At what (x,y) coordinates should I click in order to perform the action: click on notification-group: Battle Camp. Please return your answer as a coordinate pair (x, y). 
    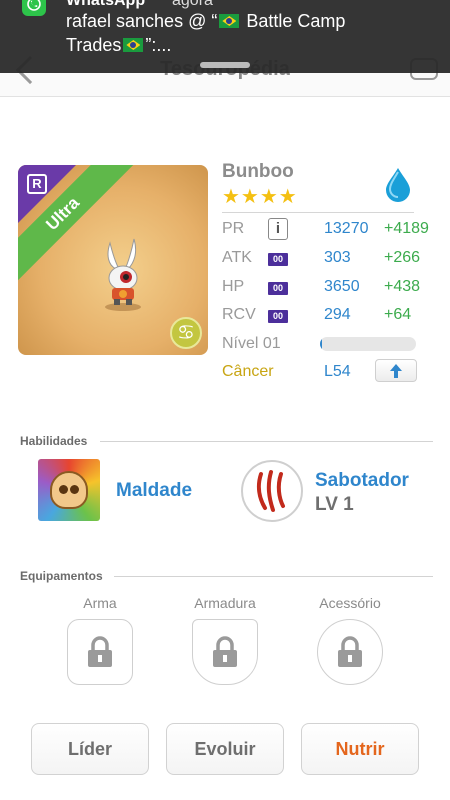
    Looking at the image, I should click on (293, 21).